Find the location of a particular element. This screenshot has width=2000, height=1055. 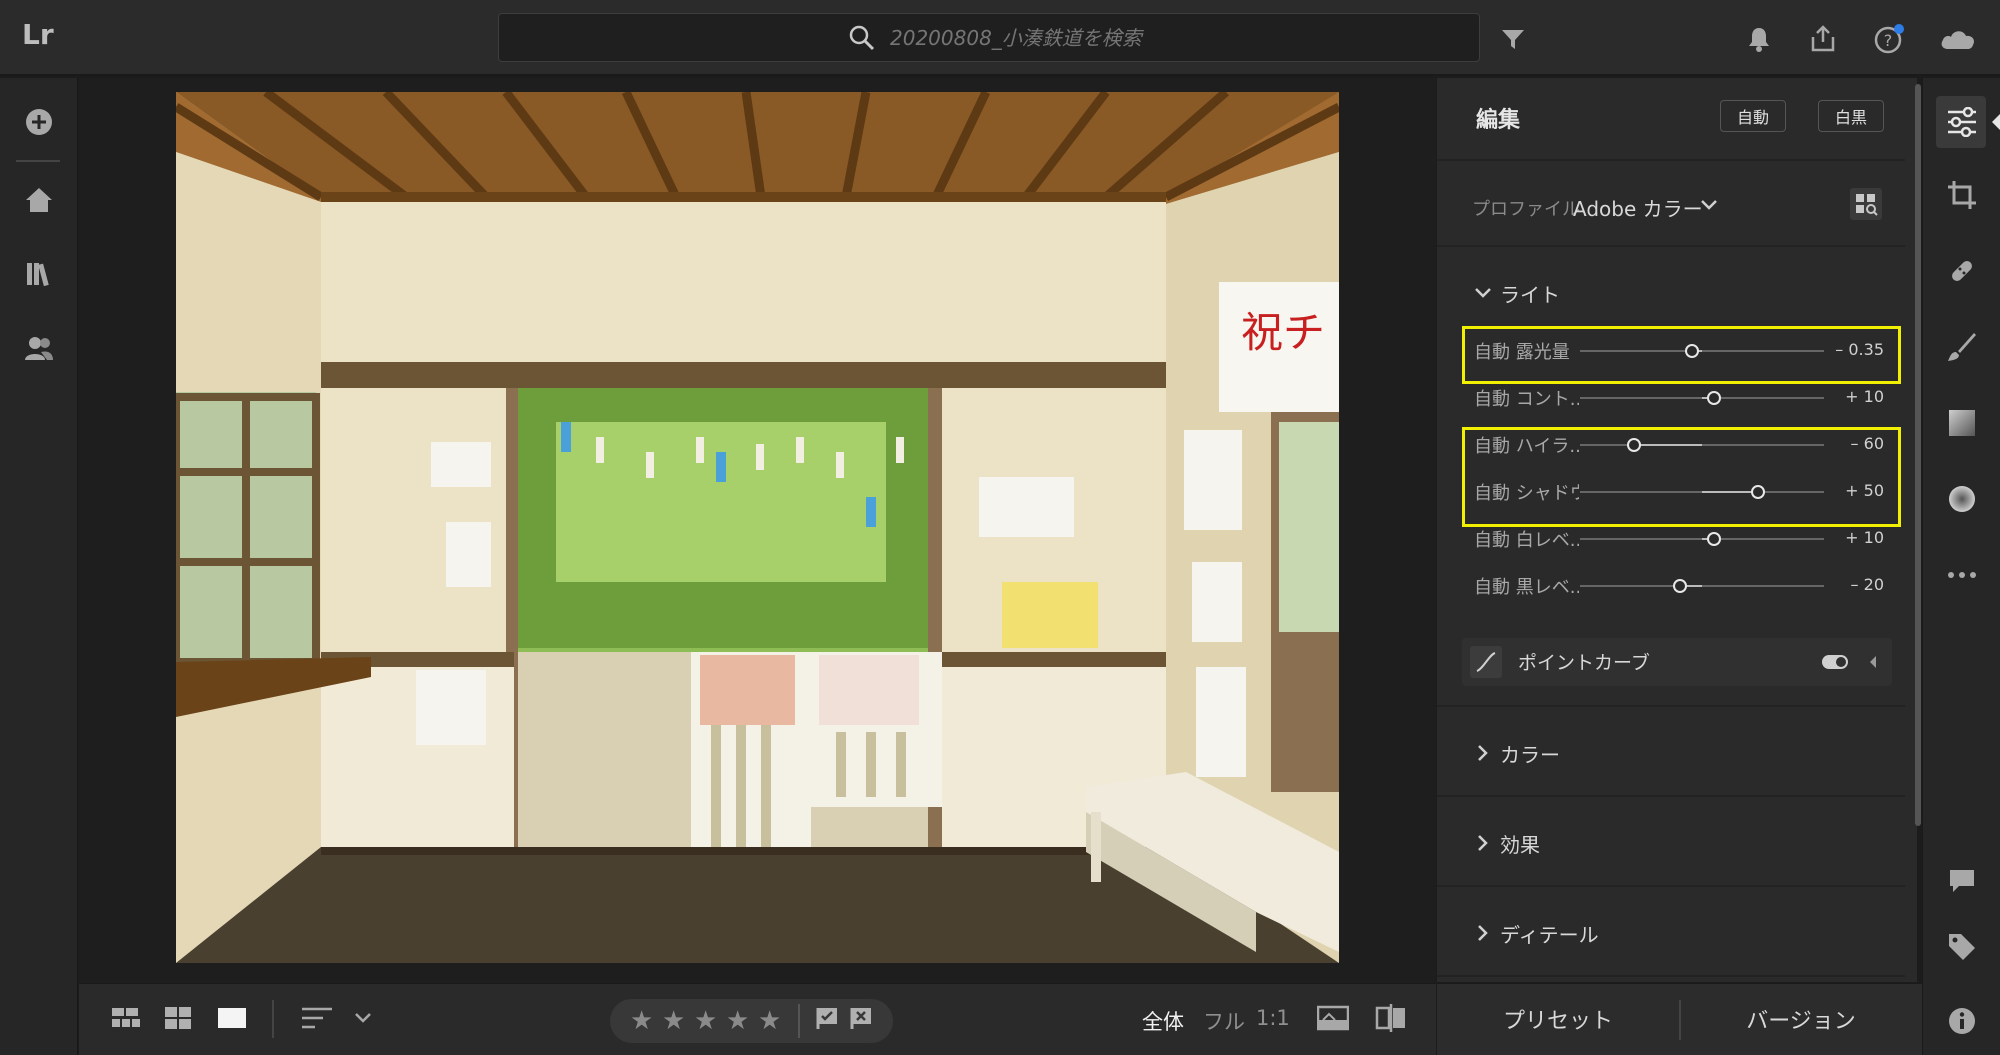

home-icon is located at coordinates (39, 200).